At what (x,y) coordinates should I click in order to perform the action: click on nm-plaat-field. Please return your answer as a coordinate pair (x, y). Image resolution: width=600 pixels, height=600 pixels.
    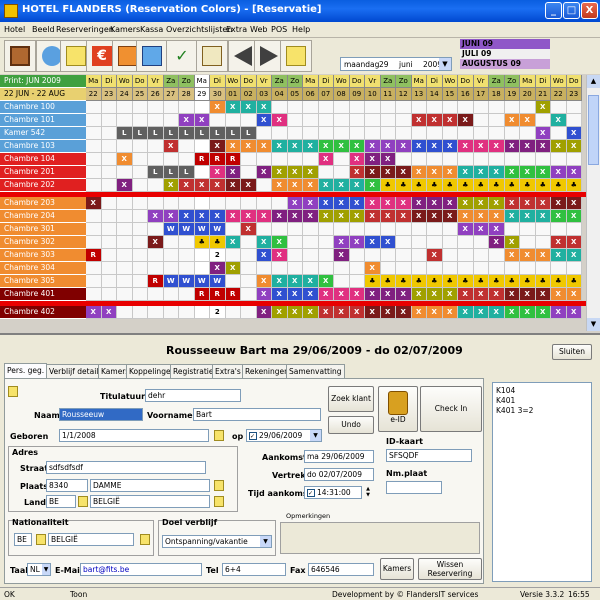
    Looking at the image, I should click on (414, 487).